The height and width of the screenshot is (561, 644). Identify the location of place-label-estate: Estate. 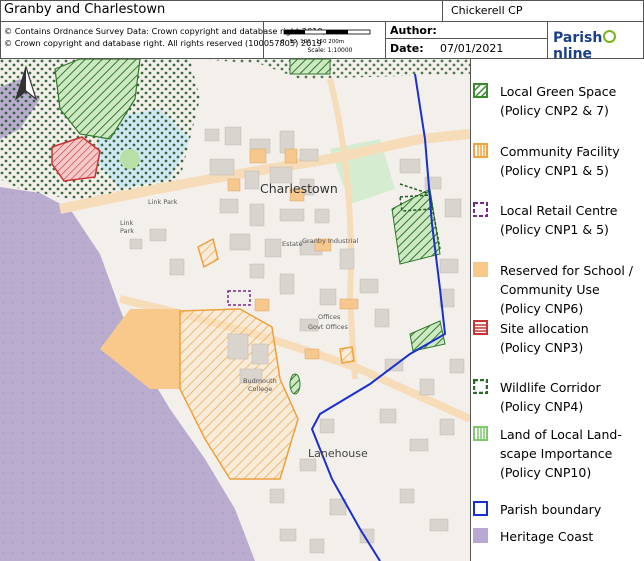
(292, 244).